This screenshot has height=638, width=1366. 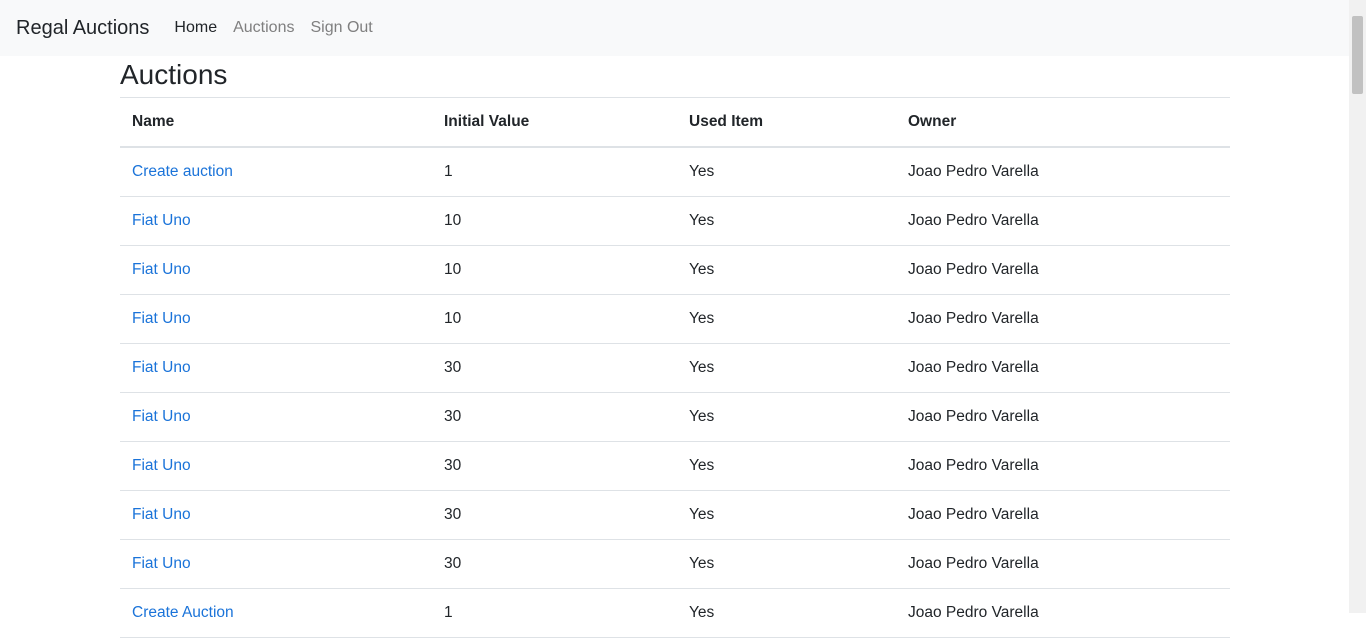 I want to click on table-row: Create auction 1 Yes Joao Pedro Varella, so click(x=675, y=172).